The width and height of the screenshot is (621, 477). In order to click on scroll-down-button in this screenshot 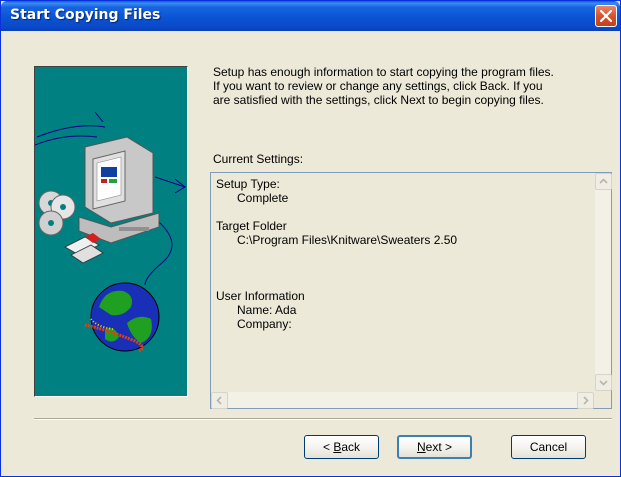, I will do `click(603, 382)`.